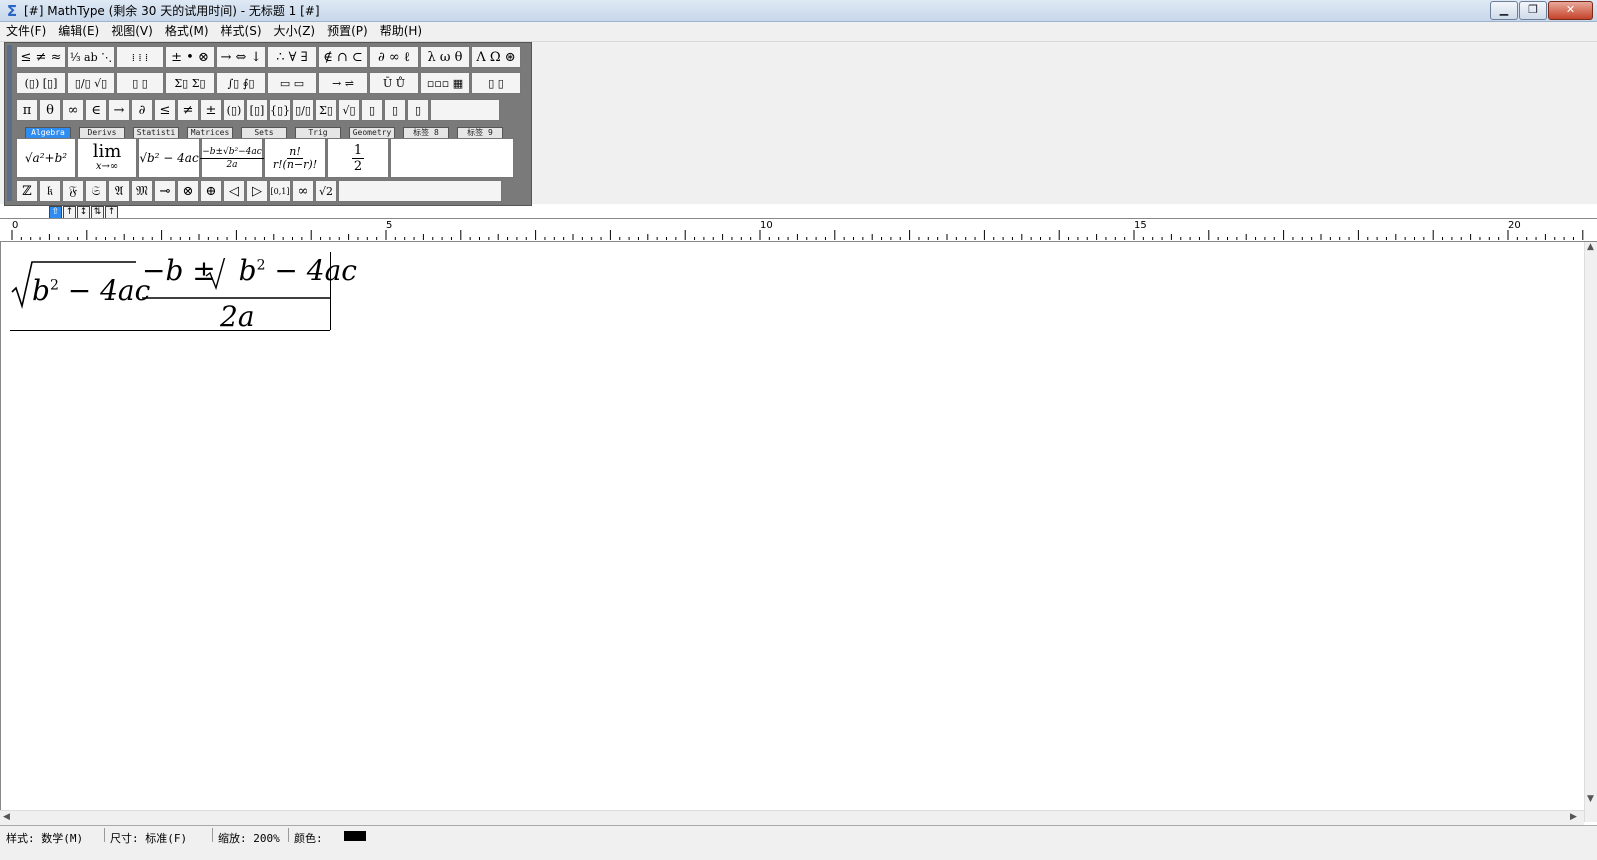 The width and height of the screenshot is (1597, 860). Describe the element at coordinates (347, 31) in the screenshot. I see `menu-preferences: 预置(P)` at that location.